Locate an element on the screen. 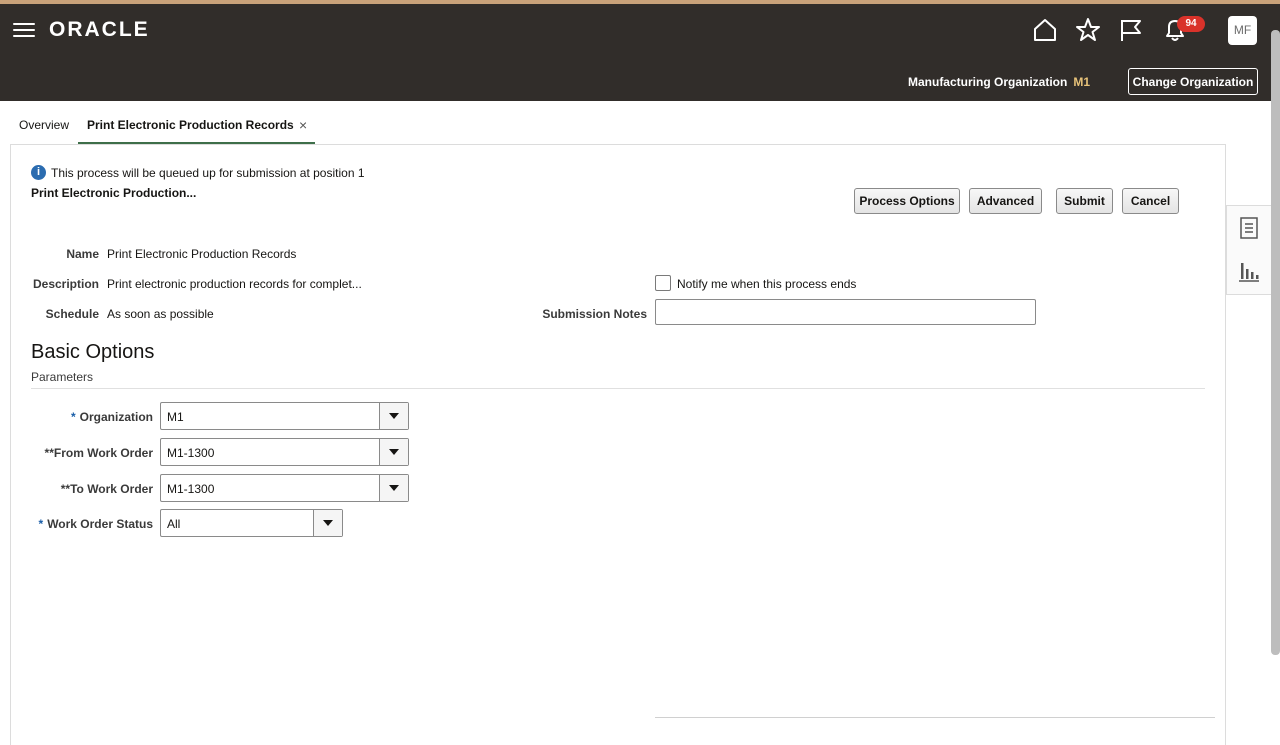 This screenshot has height=745, width=1280. work-order-status-dropdown-button is located at coordinates (327, 523).